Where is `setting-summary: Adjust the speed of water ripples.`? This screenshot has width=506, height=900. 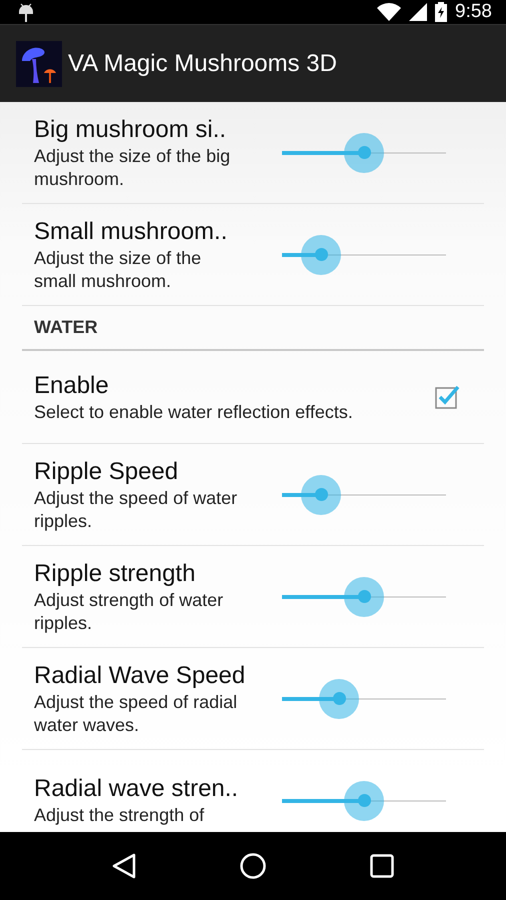 setting-summary: Adjust the speed of water ripples. is located at coordinates (136, 509).